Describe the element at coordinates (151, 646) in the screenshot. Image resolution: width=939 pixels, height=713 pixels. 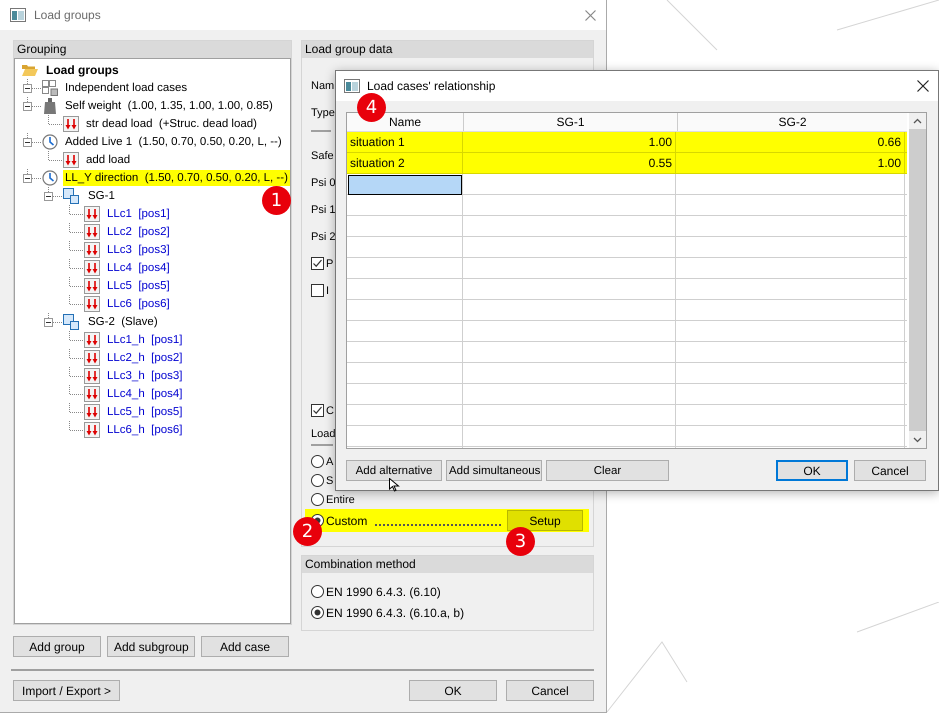
I see `tree-action-button: Add subgroup` at that location.